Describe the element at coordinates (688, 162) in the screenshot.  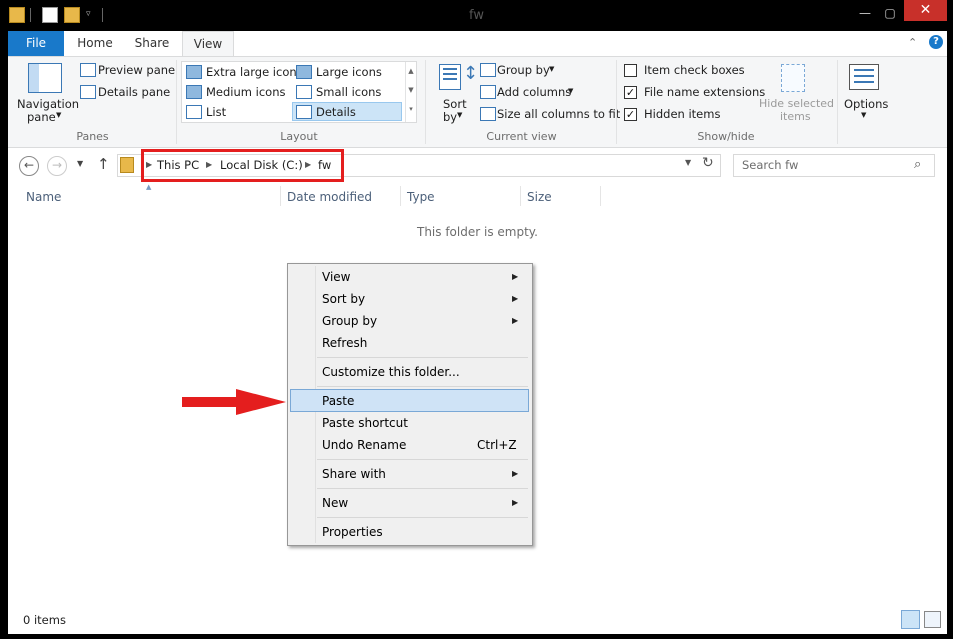
I see `address-dropdown-icon: ▼` at that location.